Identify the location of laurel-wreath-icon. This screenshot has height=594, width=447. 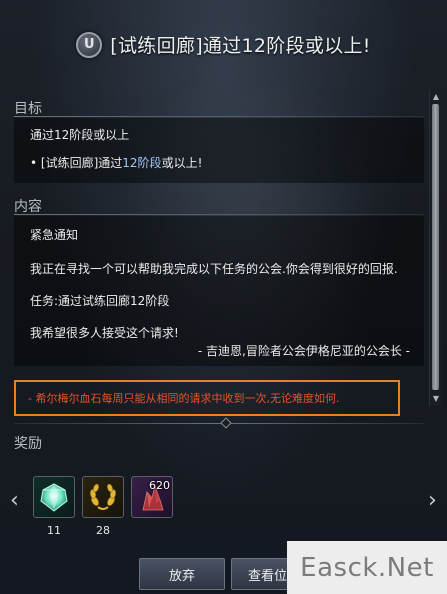
(103, 496).